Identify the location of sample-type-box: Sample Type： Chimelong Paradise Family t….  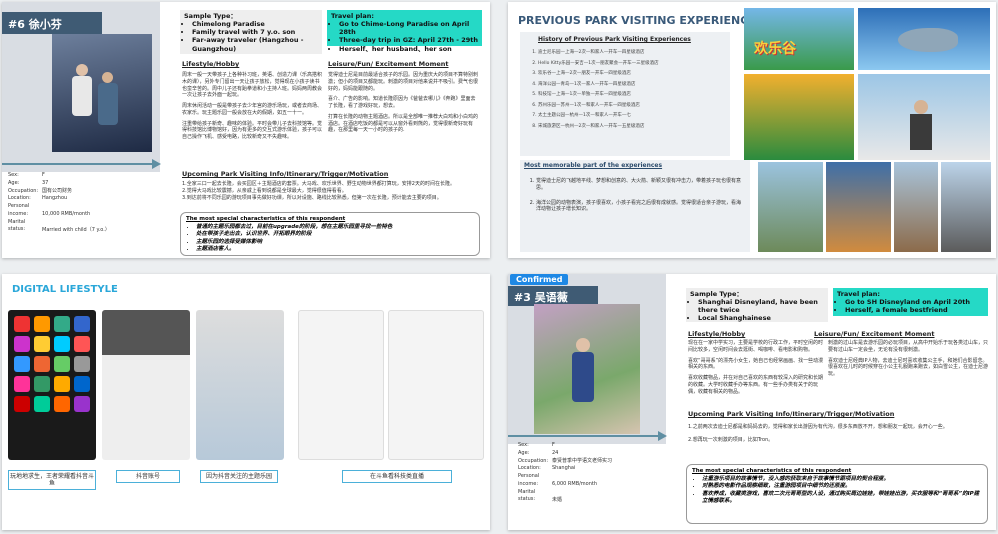
(251, 32).